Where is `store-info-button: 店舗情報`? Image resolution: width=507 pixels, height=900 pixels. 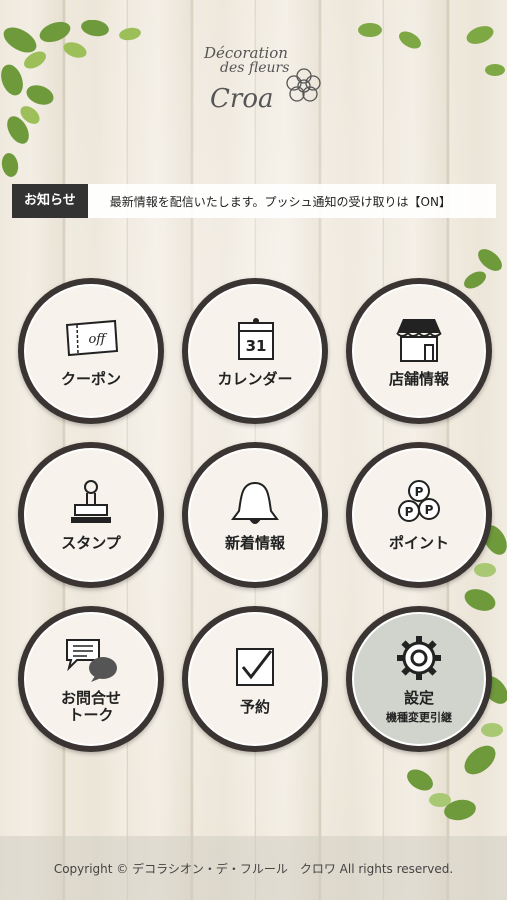
store-info-button: 店舗情報 is located at coordinates (419, 351).